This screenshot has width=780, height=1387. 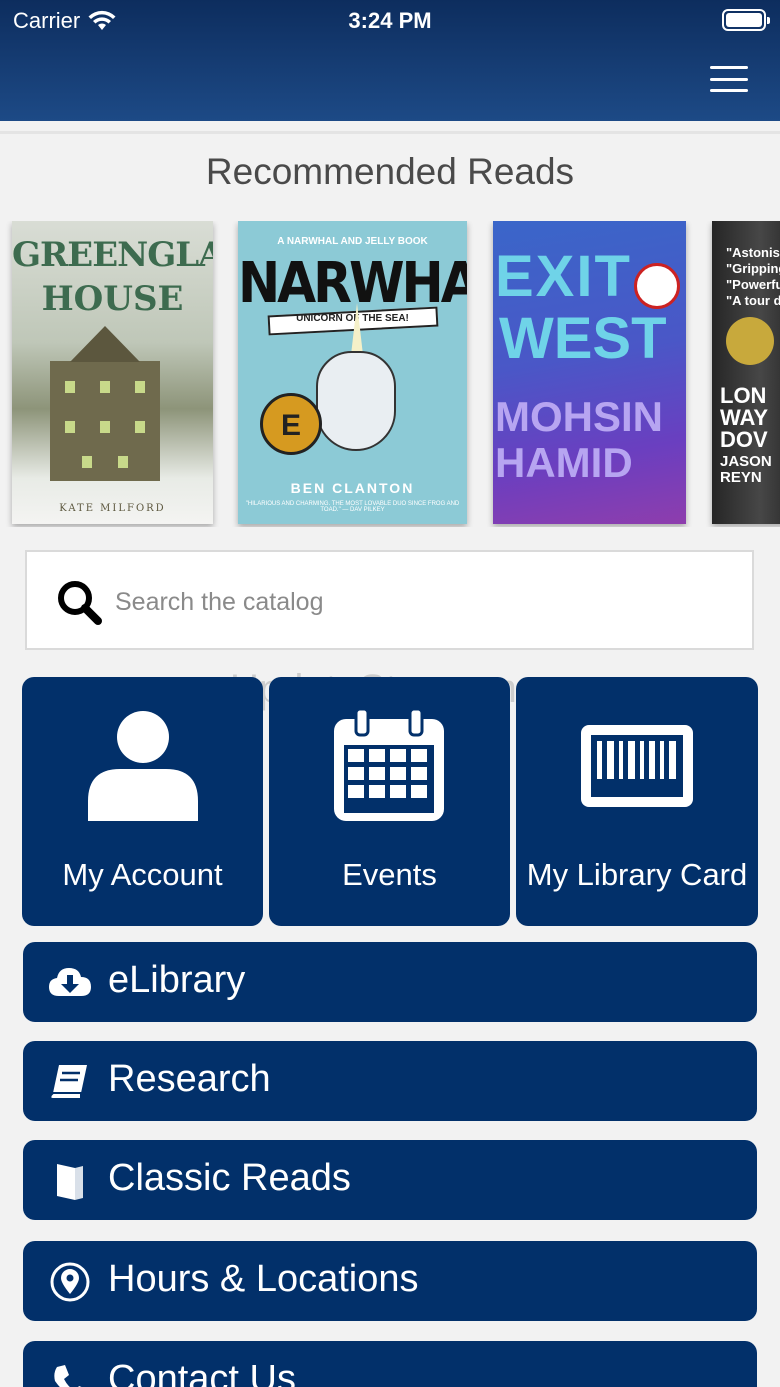 What do you see at coordinates (637, 766) in the screenshot?
I see `barcode-icon` at bounding box center [637, 766].